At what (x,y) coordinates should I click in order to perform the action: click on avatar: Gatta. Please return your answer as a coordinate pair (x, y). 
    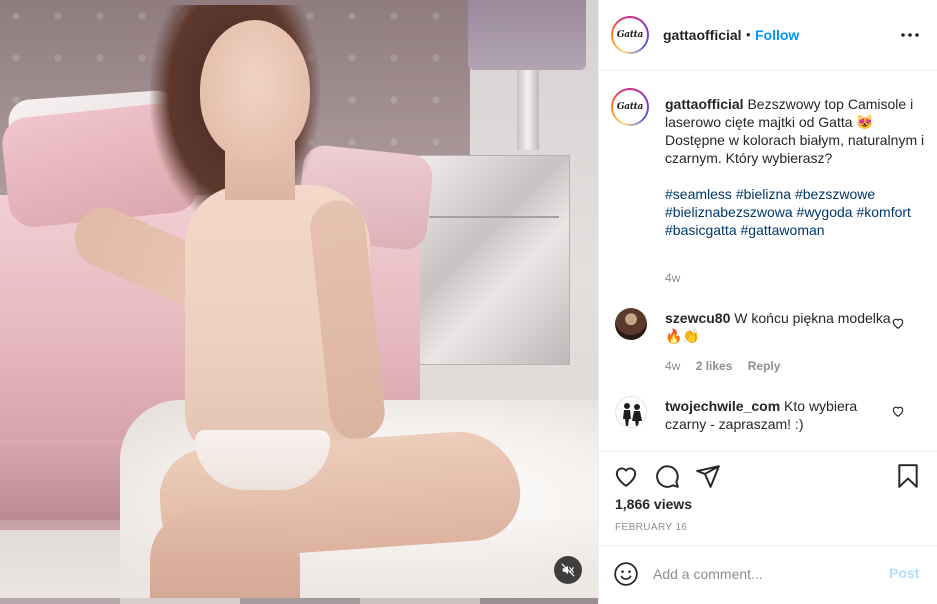
    Looking at the image, I should click on (630, 35).